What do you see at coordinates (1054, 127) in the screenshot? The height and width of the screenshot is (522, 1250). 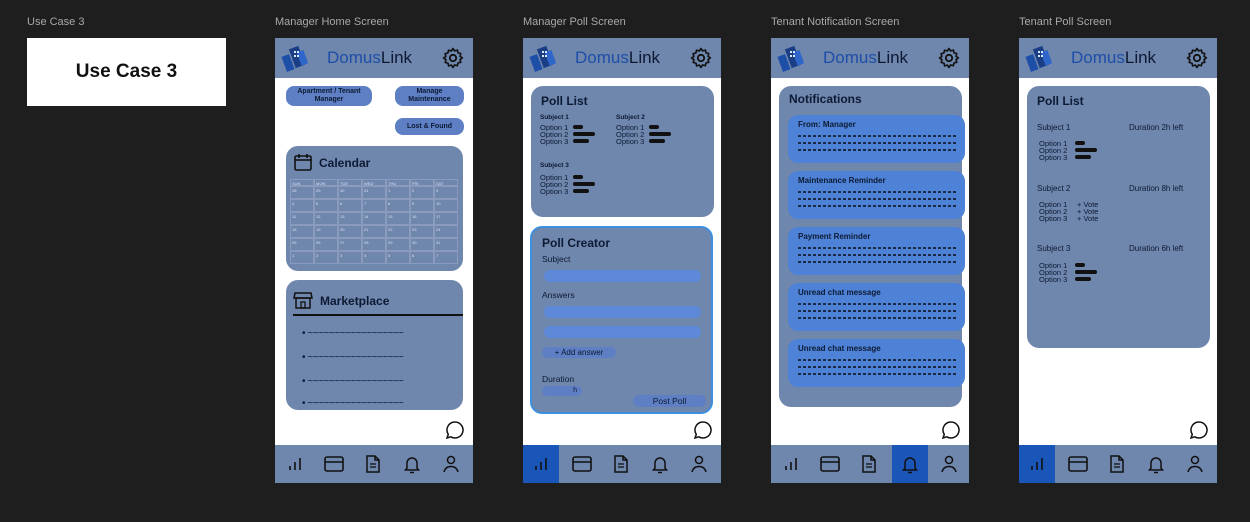 I see `poll-subject-1: Subject 1` at bounding box center [1054, 127].